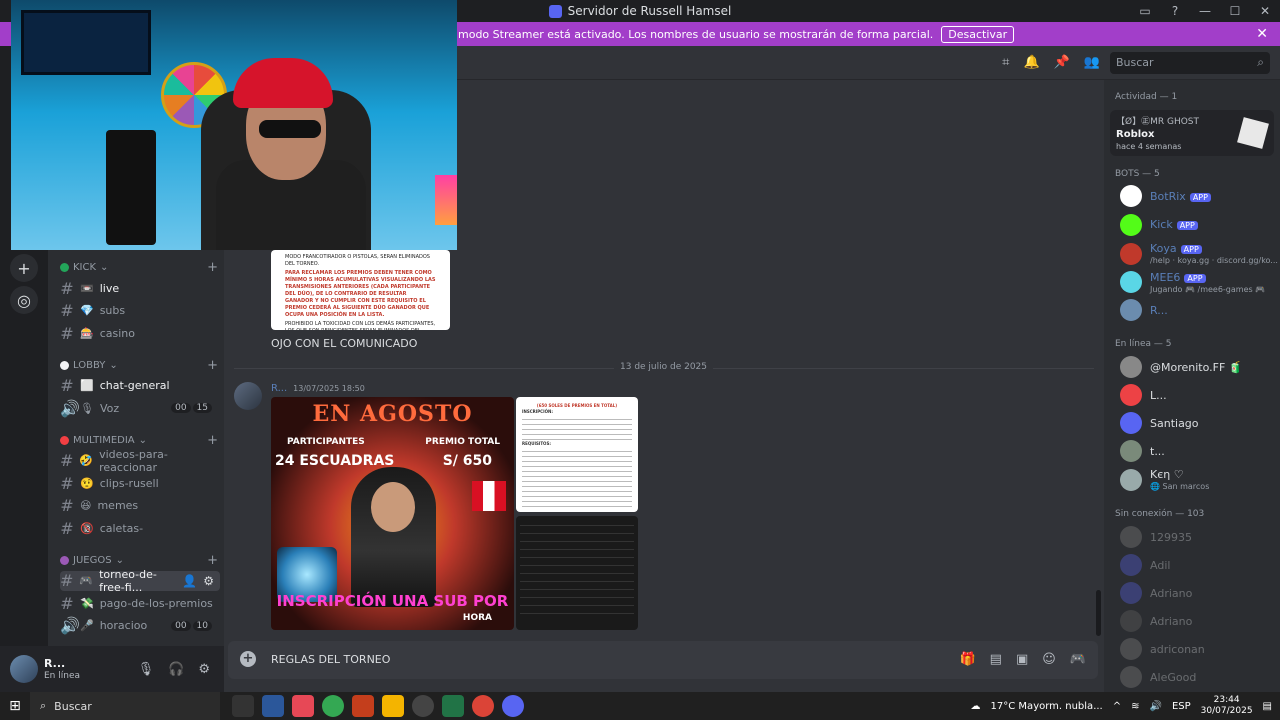 The width and height of the screenshot is (1280, 720). I want to click on gif-icon: ▤, so click(996, 659).